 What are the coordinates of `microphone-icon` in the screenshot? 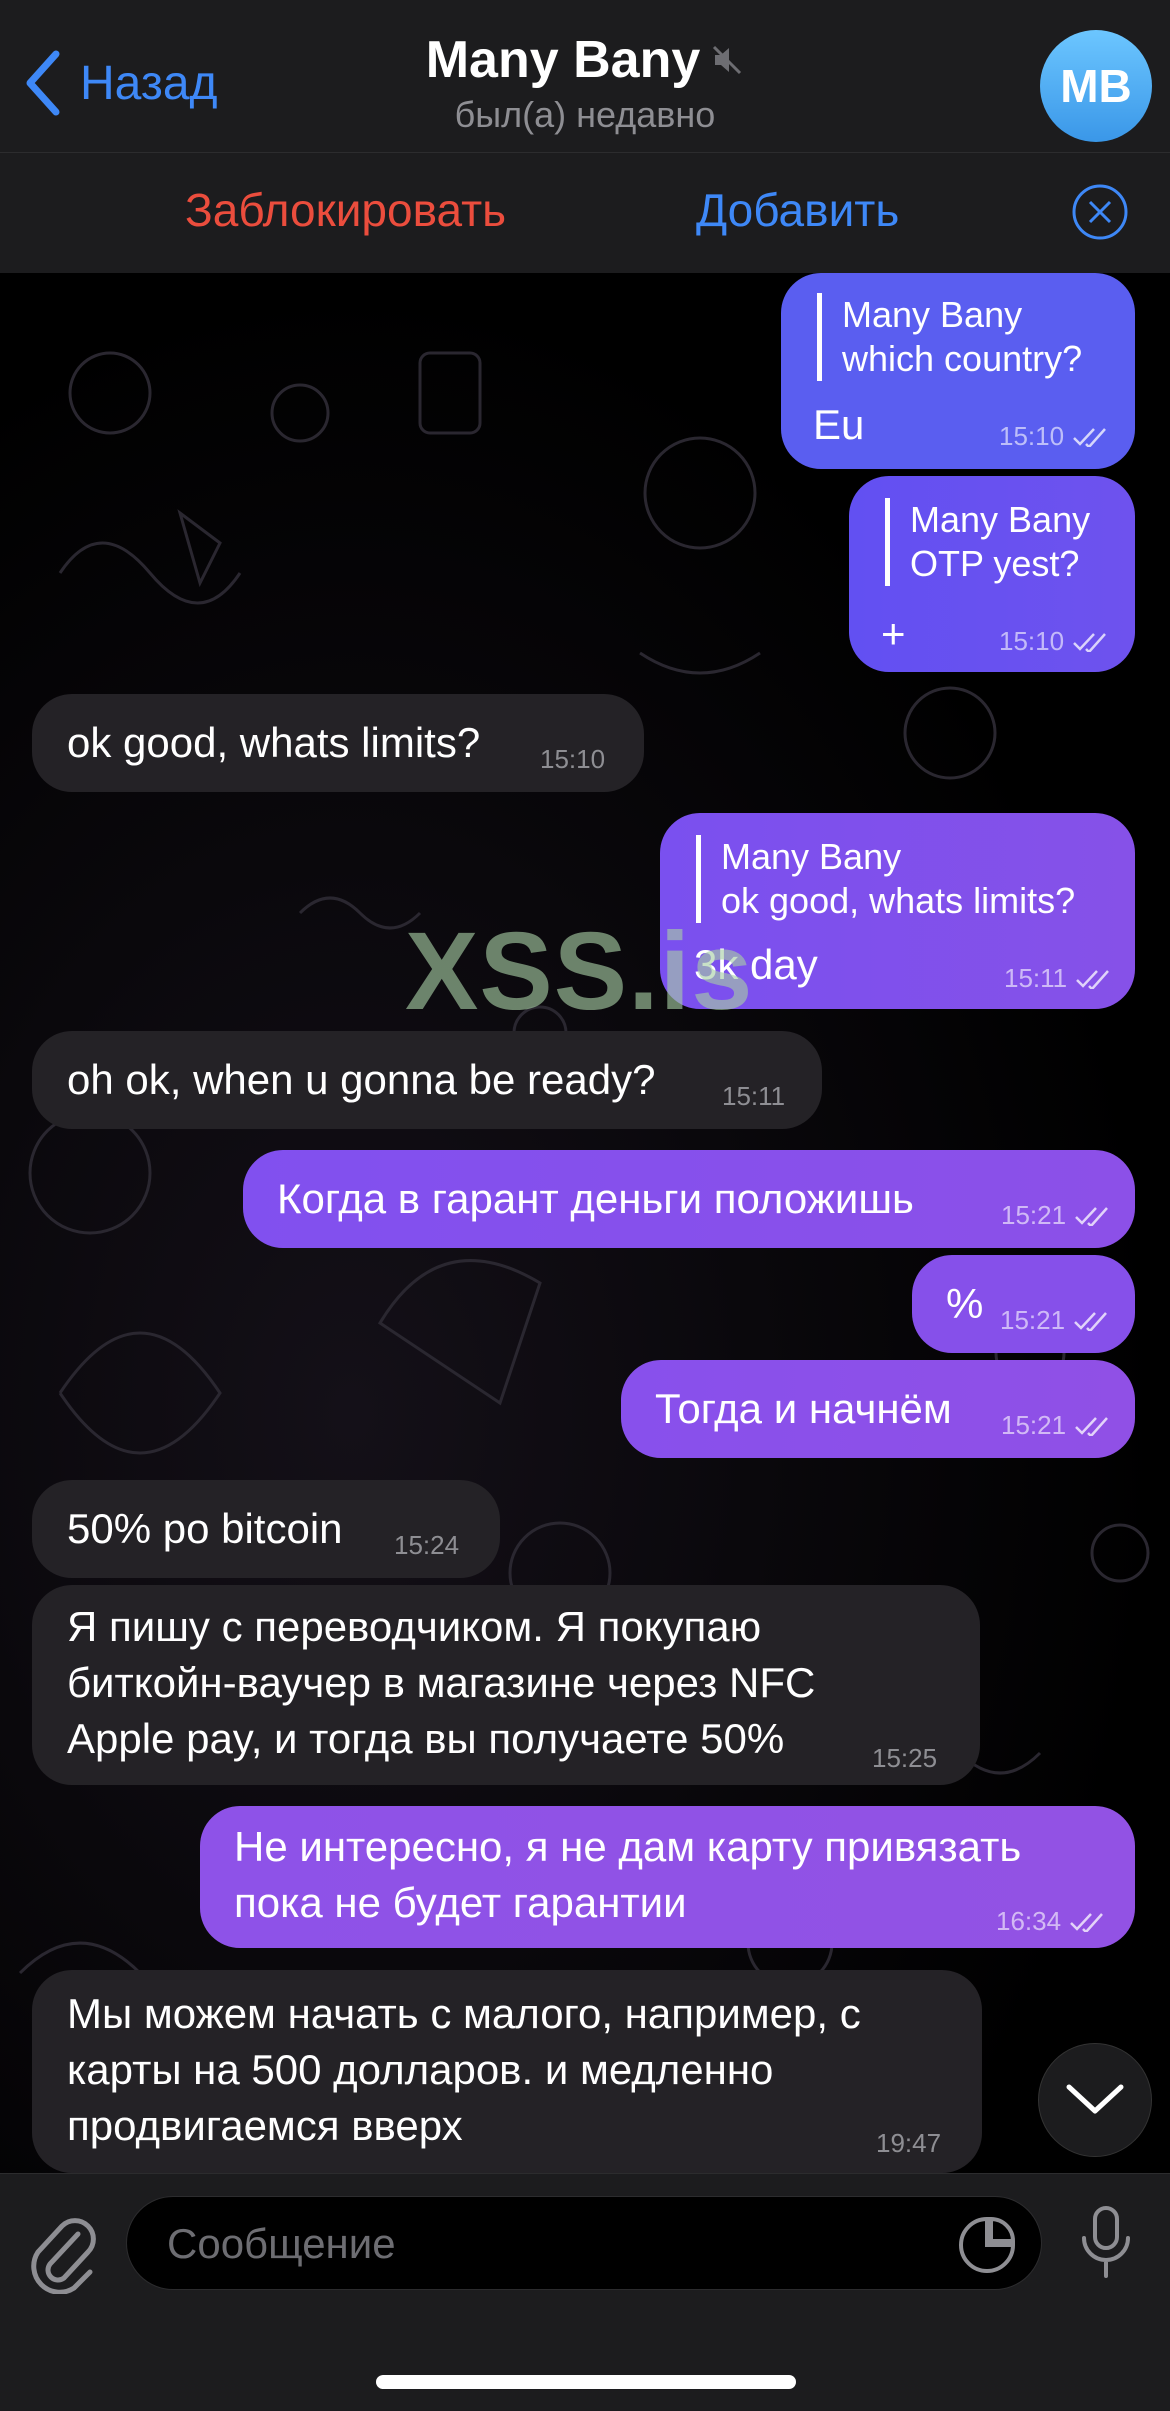 It's located at (1106, 2242).